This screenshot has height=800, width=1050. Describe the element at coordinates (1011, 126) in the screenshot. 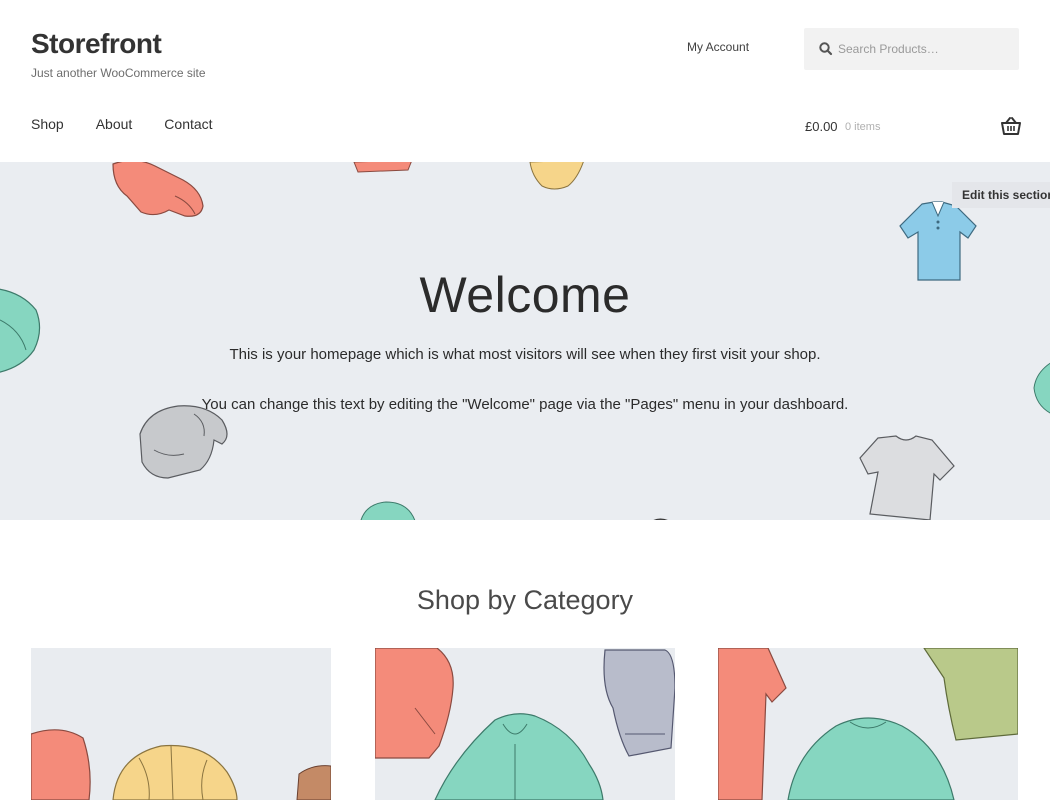

I see `basket-icon` at that location.